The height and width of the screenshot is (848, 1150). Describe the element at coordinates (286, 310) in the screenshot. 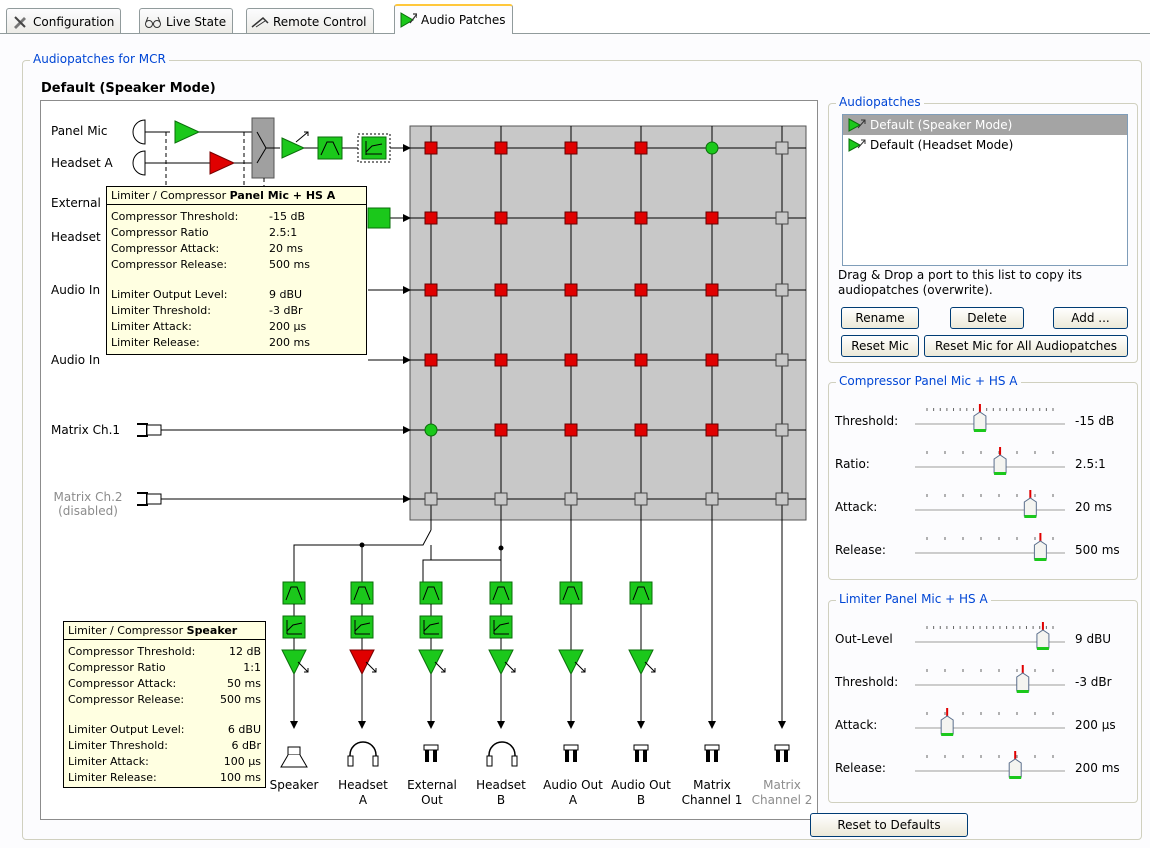

I see `tooltip-mic-value: -3 dBr` at that location.